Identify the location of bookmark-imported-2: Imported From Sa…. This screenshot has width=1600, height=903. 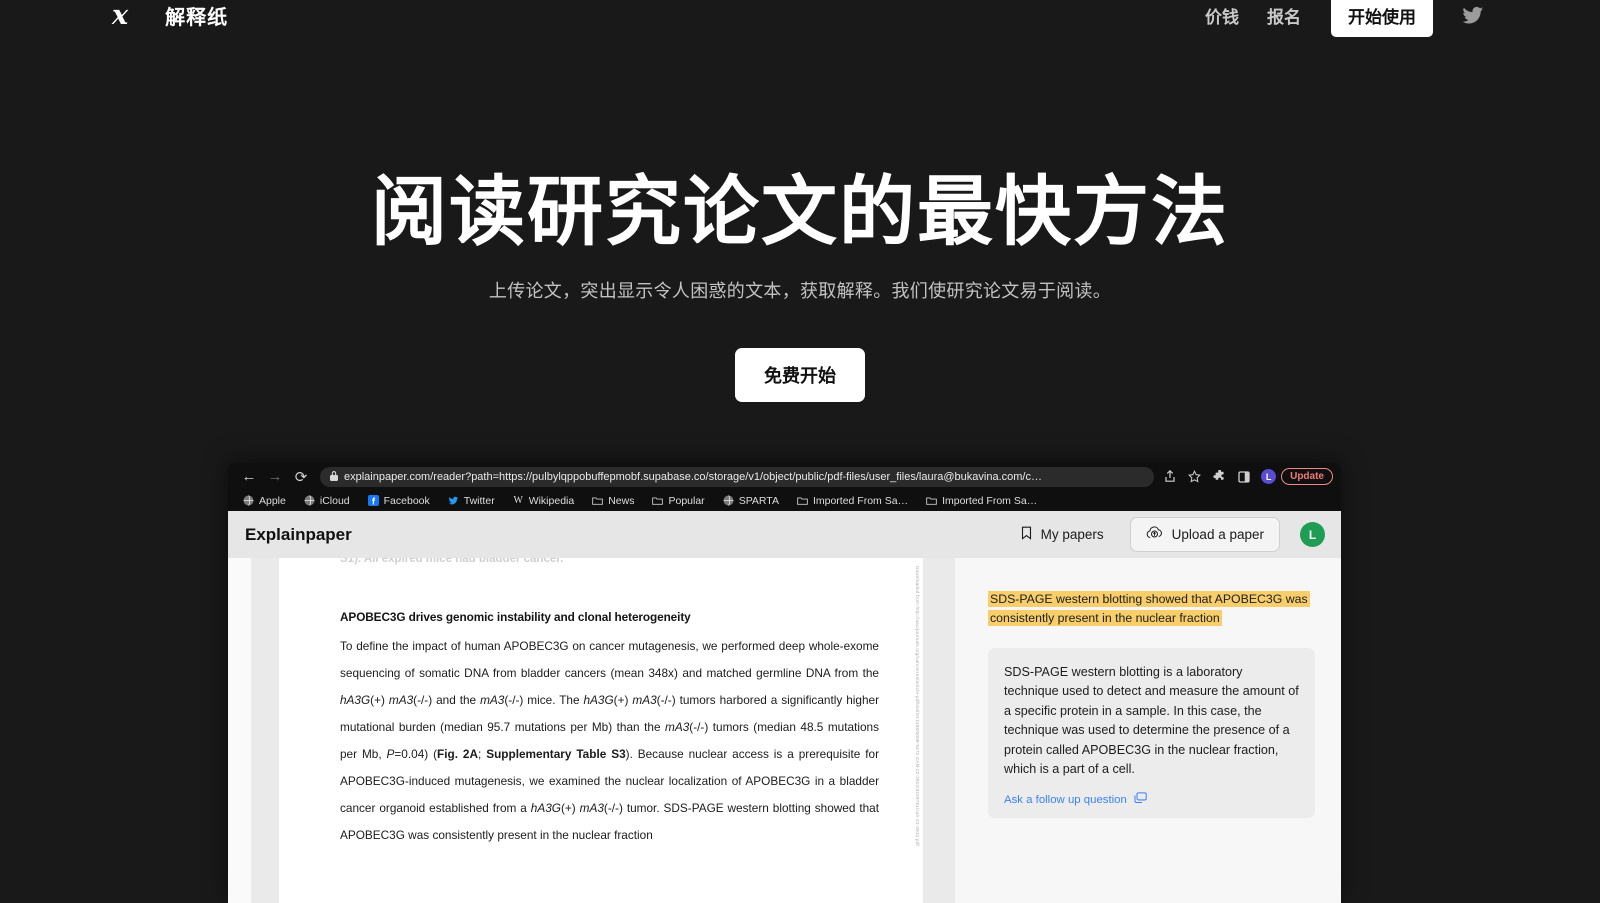
(981, 501).